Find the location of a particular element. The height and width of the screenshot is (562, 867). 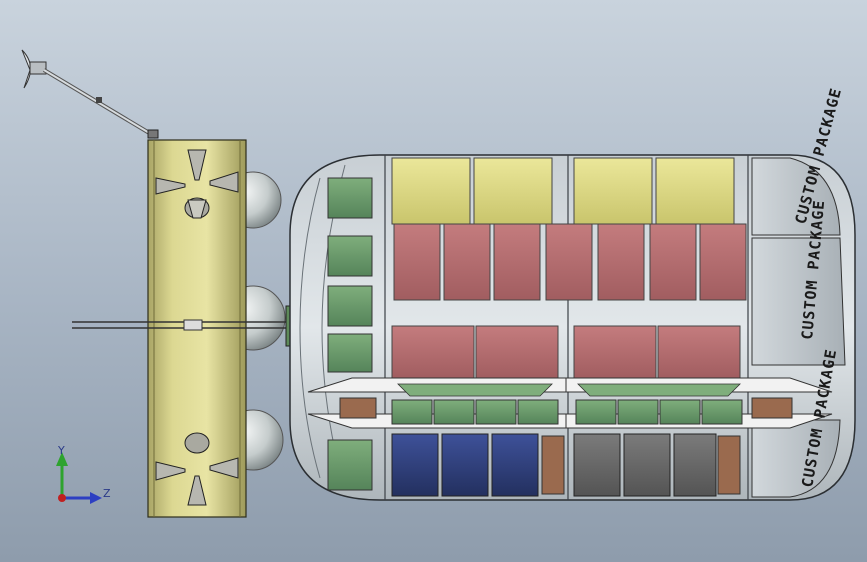

y-axis-label: Y is located at coordinates (61, 450).